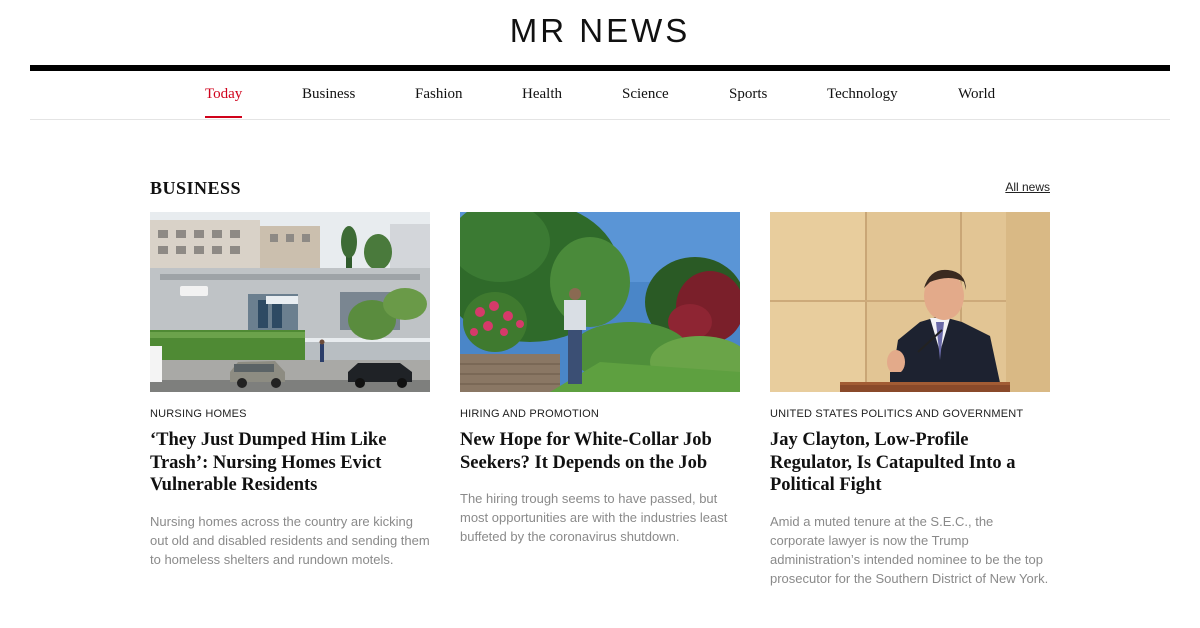 This screenshot has height=628, width=1200. What do you see at coordinates (1027, 187) in the screenshot?
I see `all-news-link: All news` at bounding box center [1027, 187].